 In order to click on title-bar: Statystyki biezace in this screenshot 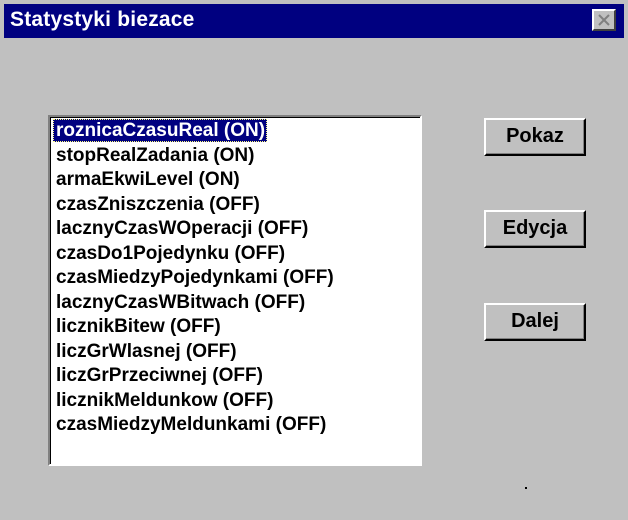, I will do `click(314, 21)`.